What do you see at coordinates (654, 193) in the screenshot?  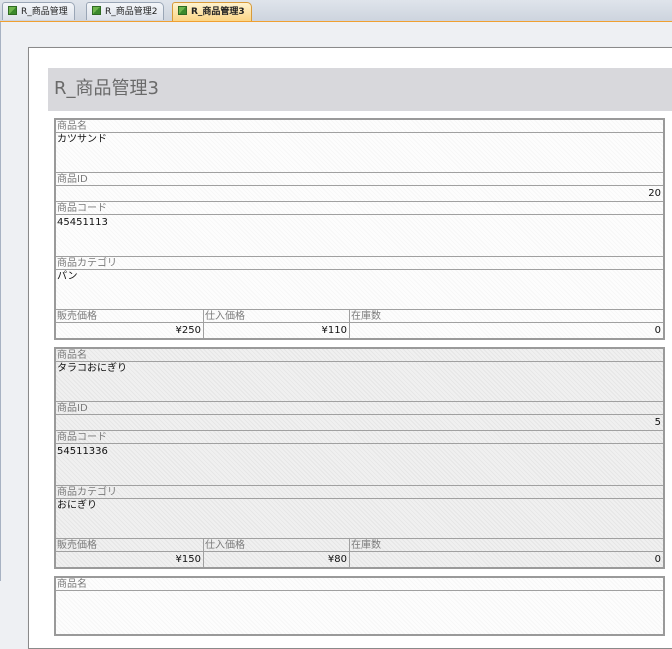 I see `value-product-id: 20` at bounding box center [654, 193].